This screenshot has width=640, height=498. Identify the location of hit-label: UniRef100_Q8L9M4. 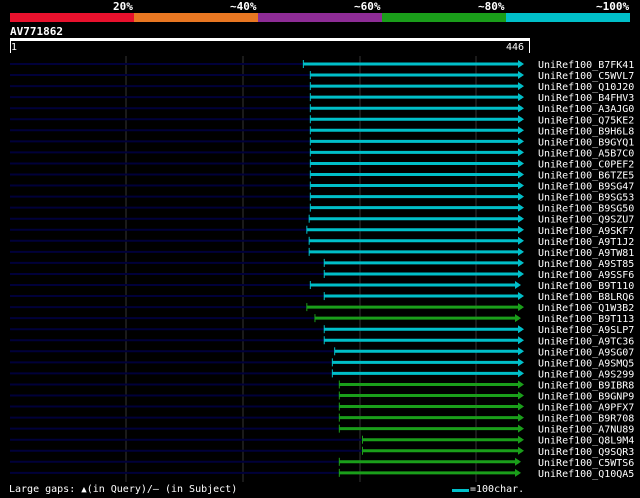
(586, 441).